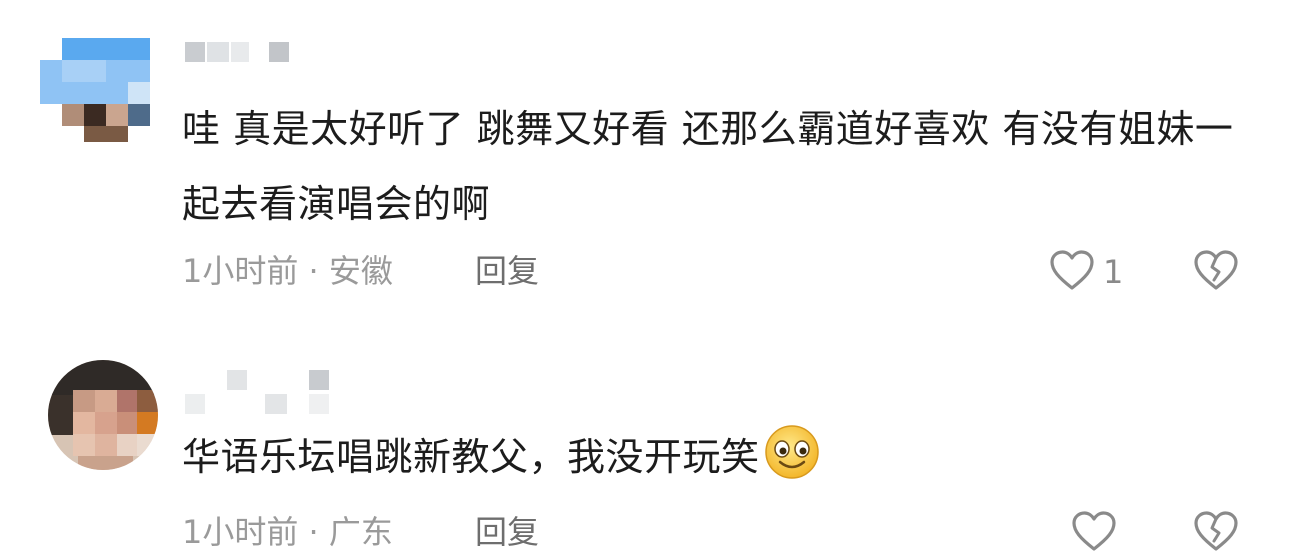  I want to click on smiling-face-emoji, so click(792, 464).